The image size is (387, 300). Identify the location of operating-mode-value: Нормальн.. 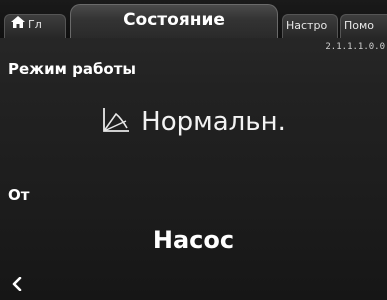
(193, 122).